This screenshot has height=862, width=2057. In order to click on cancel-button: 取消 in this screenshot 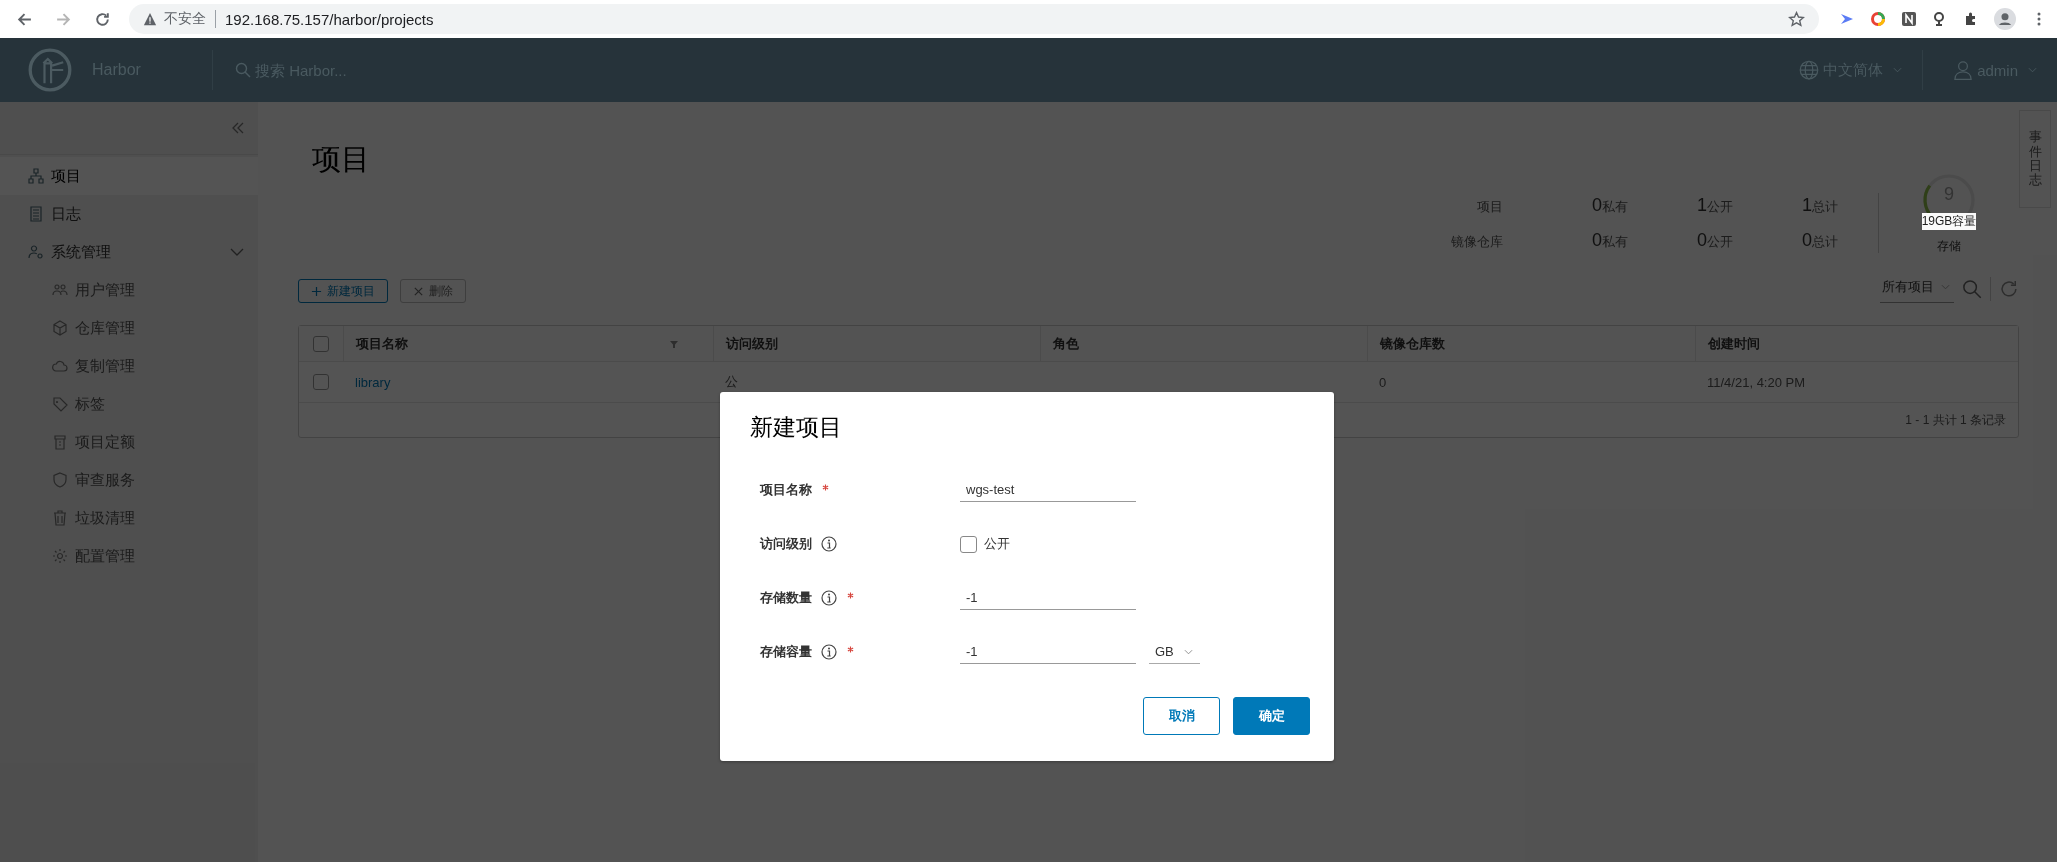, I will do `click(1181, 716)`.